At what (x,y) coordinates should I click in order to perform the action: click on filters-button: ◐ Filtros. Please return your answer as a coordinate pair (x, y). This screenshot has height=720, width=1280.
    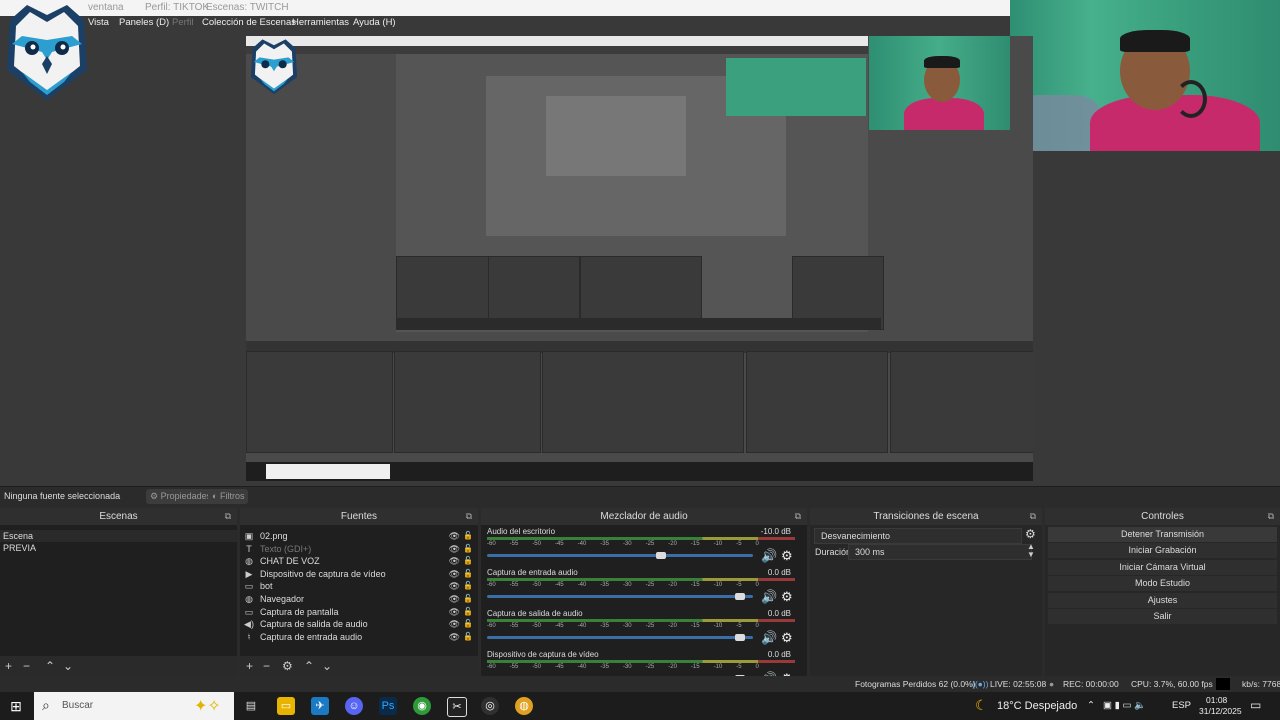
    Looking at the image, I should click on (228, 496).